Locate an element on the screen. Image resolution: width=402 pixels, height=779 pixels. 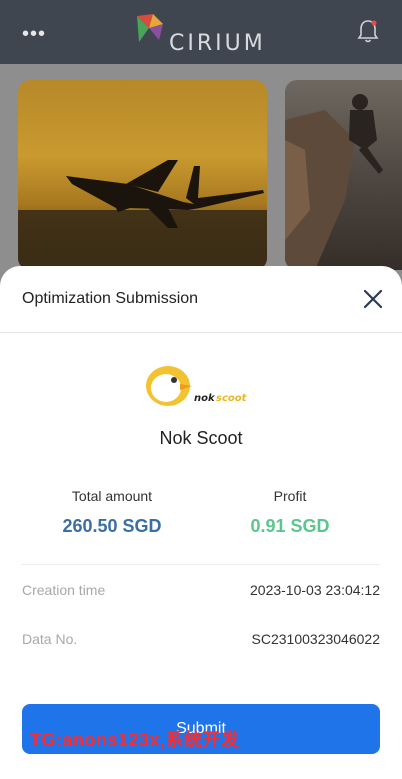
total-amount-value: 260.50 SGD is located at coordinates (112, 526).